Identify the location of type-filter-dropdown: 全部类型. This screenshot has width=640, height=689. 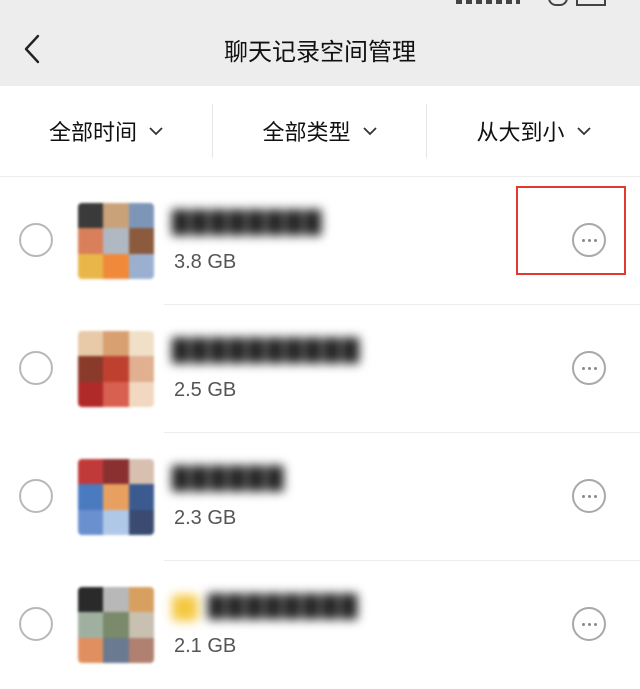
(319, 131).